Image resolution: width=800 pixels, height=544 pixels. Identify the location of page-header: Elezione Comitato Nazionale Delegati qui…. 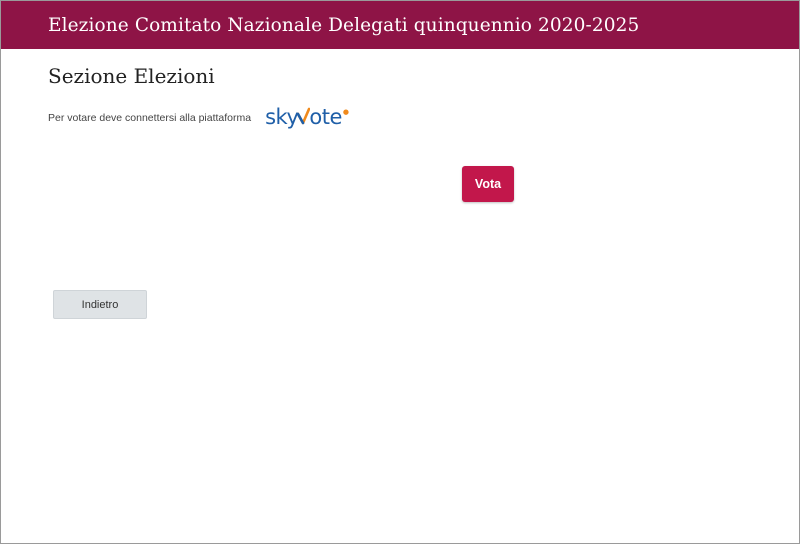
(400, 25).